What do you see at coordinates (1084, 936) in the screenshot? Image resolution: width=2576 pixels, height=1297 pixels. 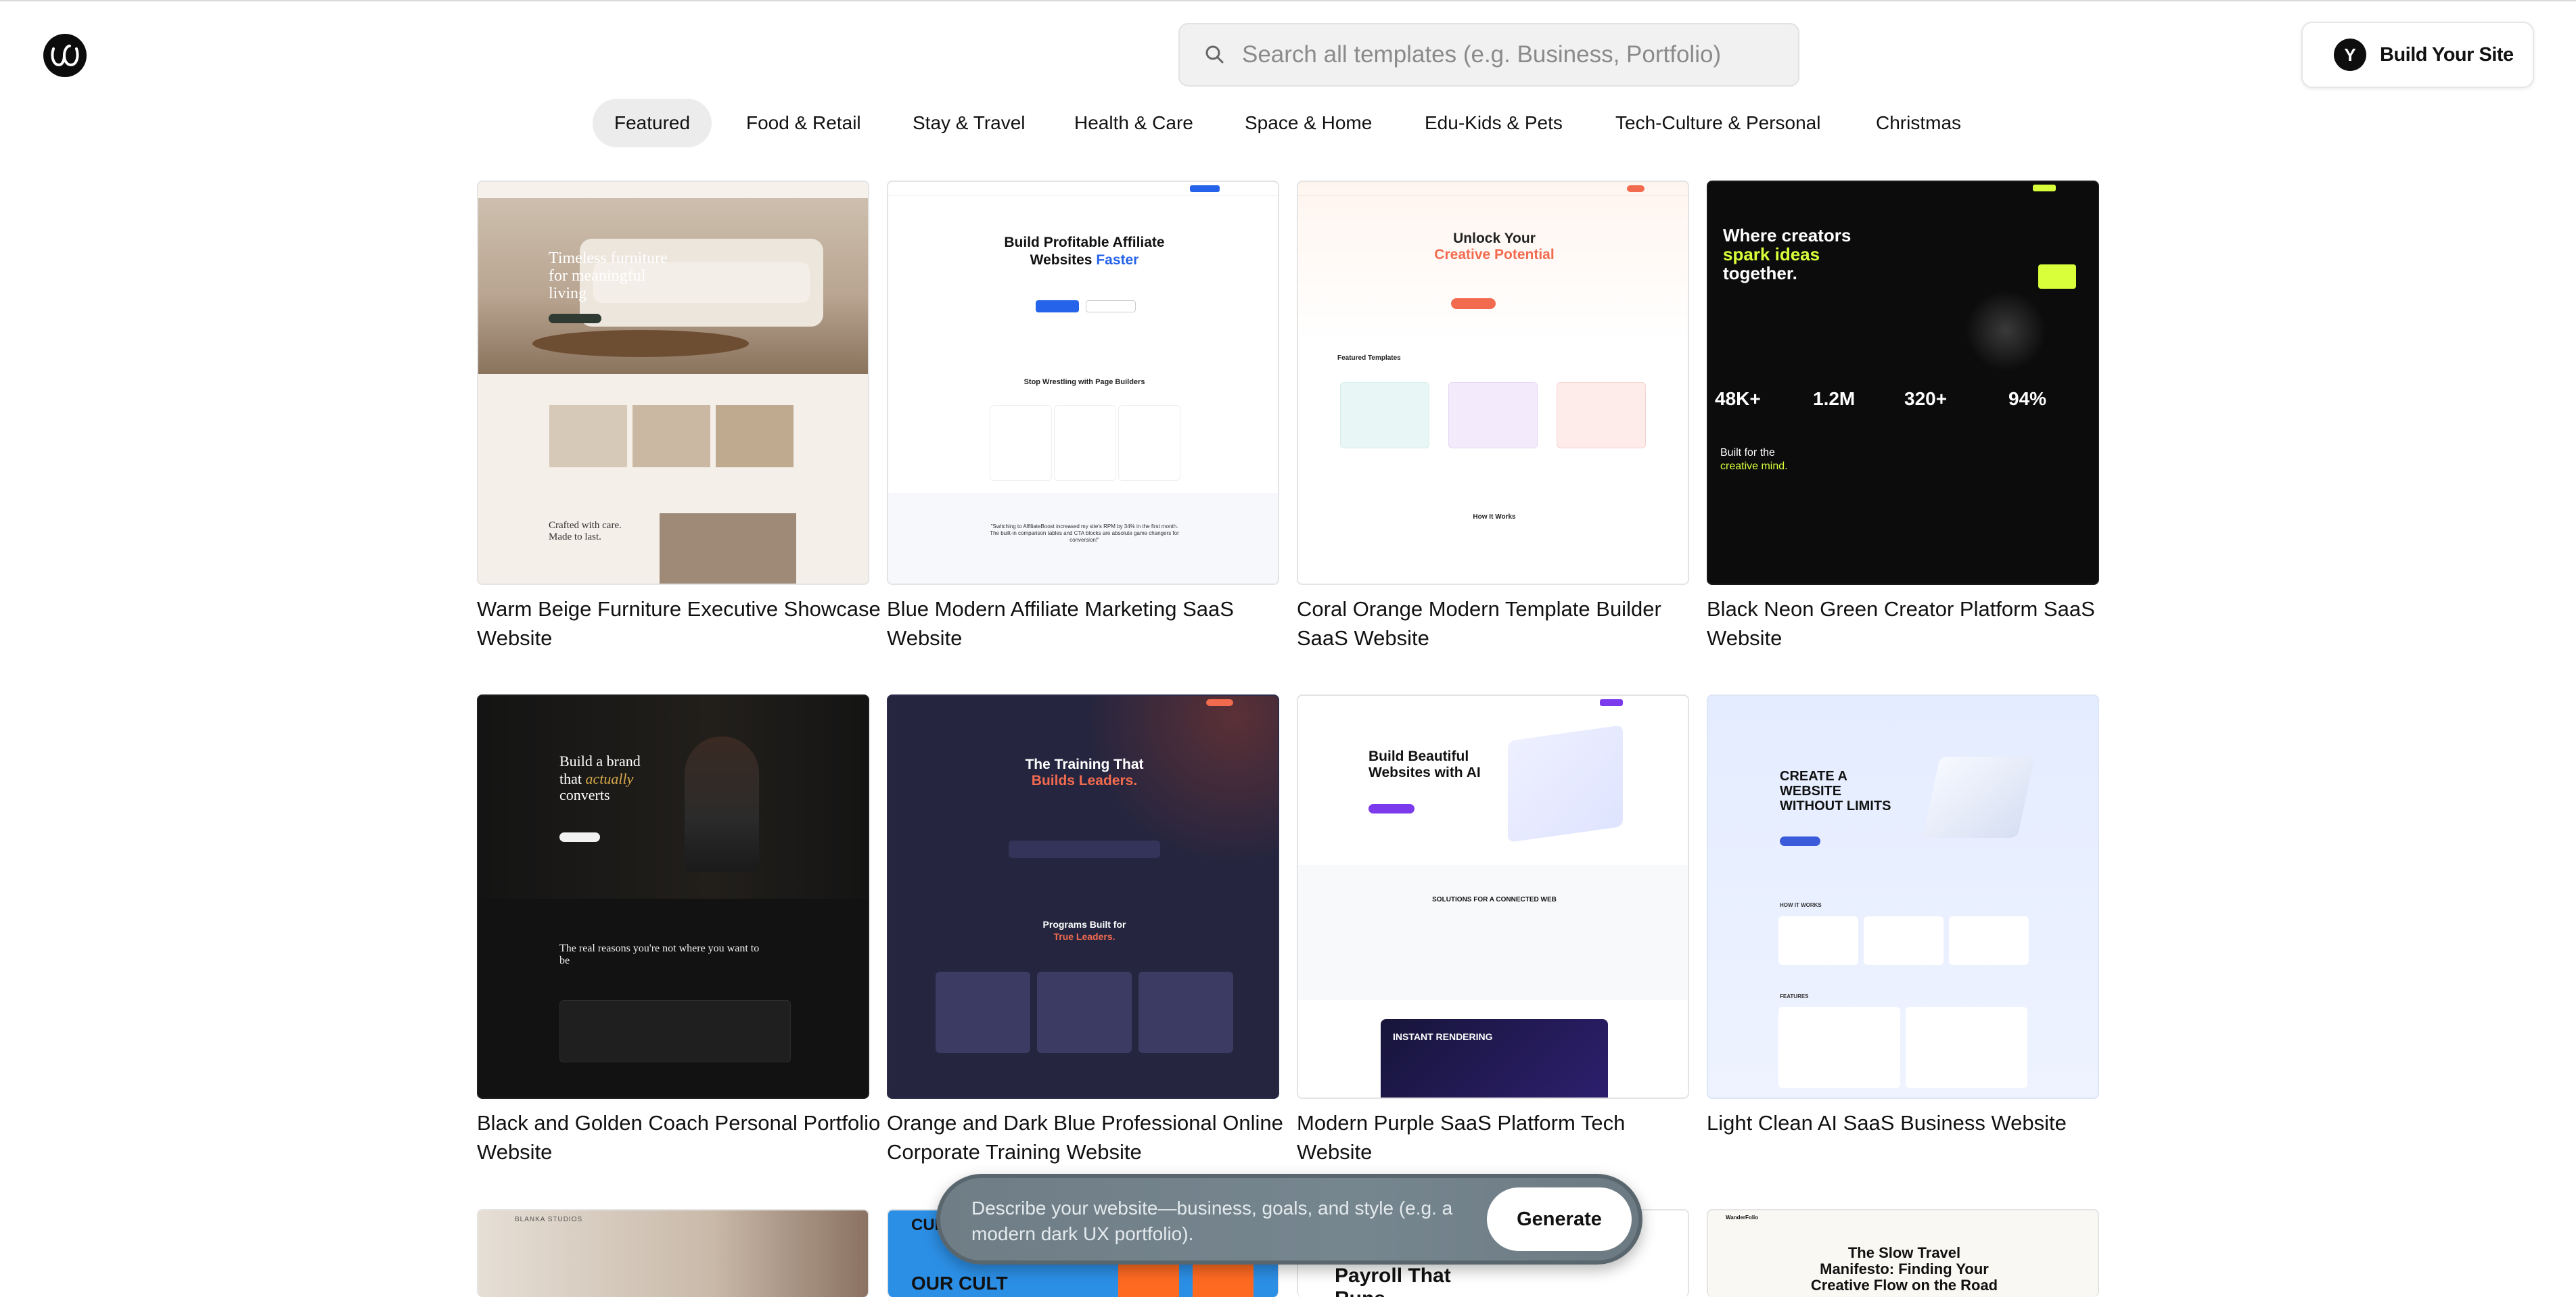 I see `thumb-section-accent: True Leaders.` at bounding box center [1084, 936].